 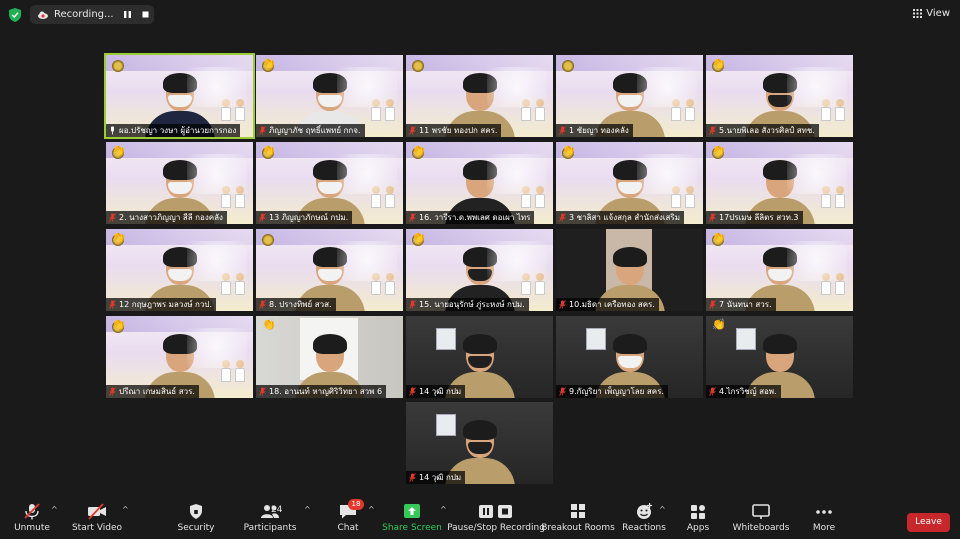 What do you see at coordinates (179, 270) in the screenshot?
I see `video-tile: 👏 12 กฤษฎาพร มลวงษ์ กวป.` at bounding box center [179, 270].